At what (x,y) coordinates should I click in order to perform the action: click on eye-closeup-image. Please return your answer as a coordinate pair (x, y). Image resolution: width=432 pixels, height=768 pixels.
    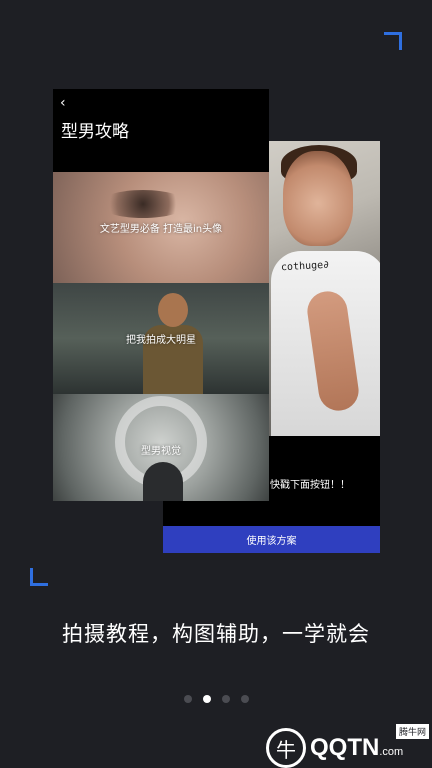
    Looking at the image, I should click on (143, 204).